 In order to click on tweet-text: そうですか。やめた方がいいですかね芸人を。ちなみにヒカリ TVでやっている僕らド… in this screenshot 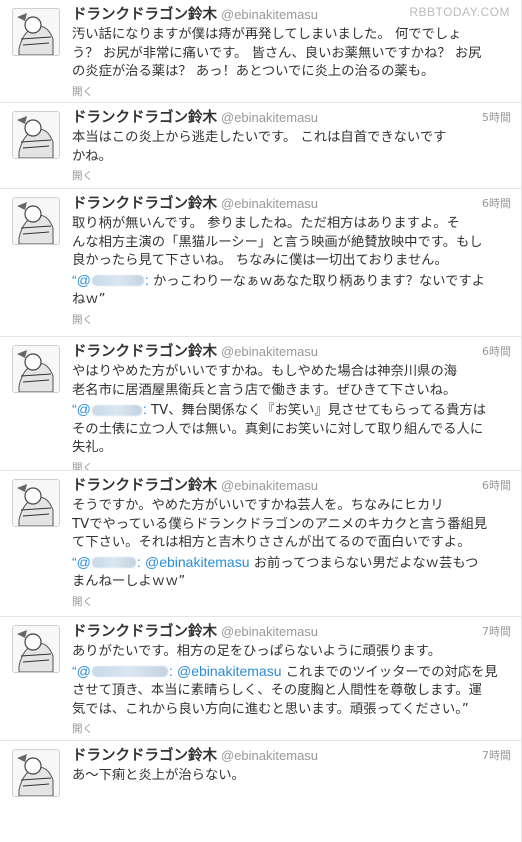, I will do `click(280, 543)`.